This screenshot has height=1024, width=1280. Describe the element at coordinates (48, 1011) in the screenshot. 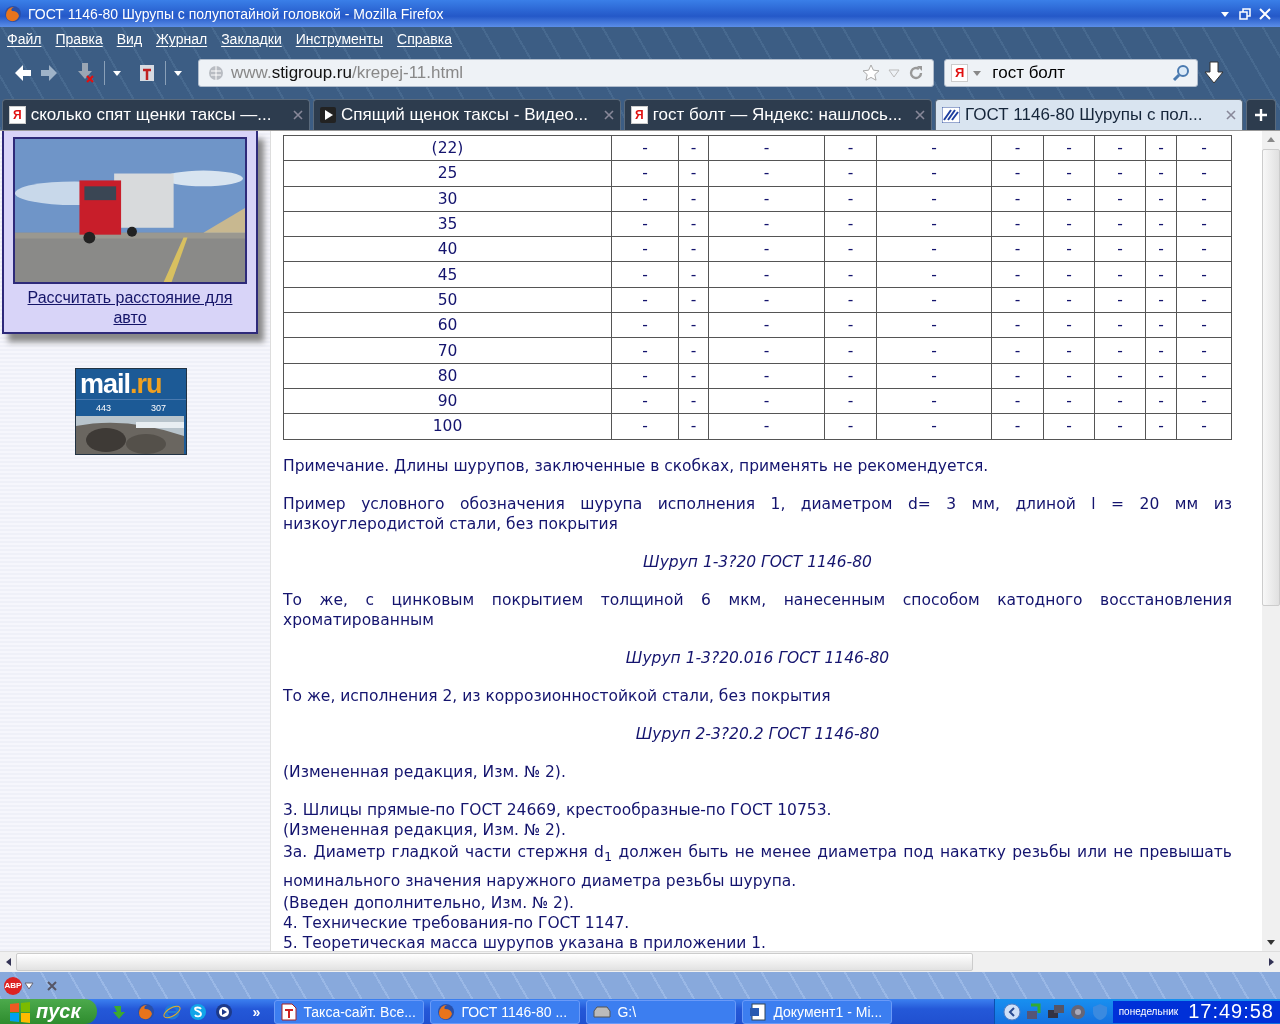

I see `start-button: пуск` at that location.